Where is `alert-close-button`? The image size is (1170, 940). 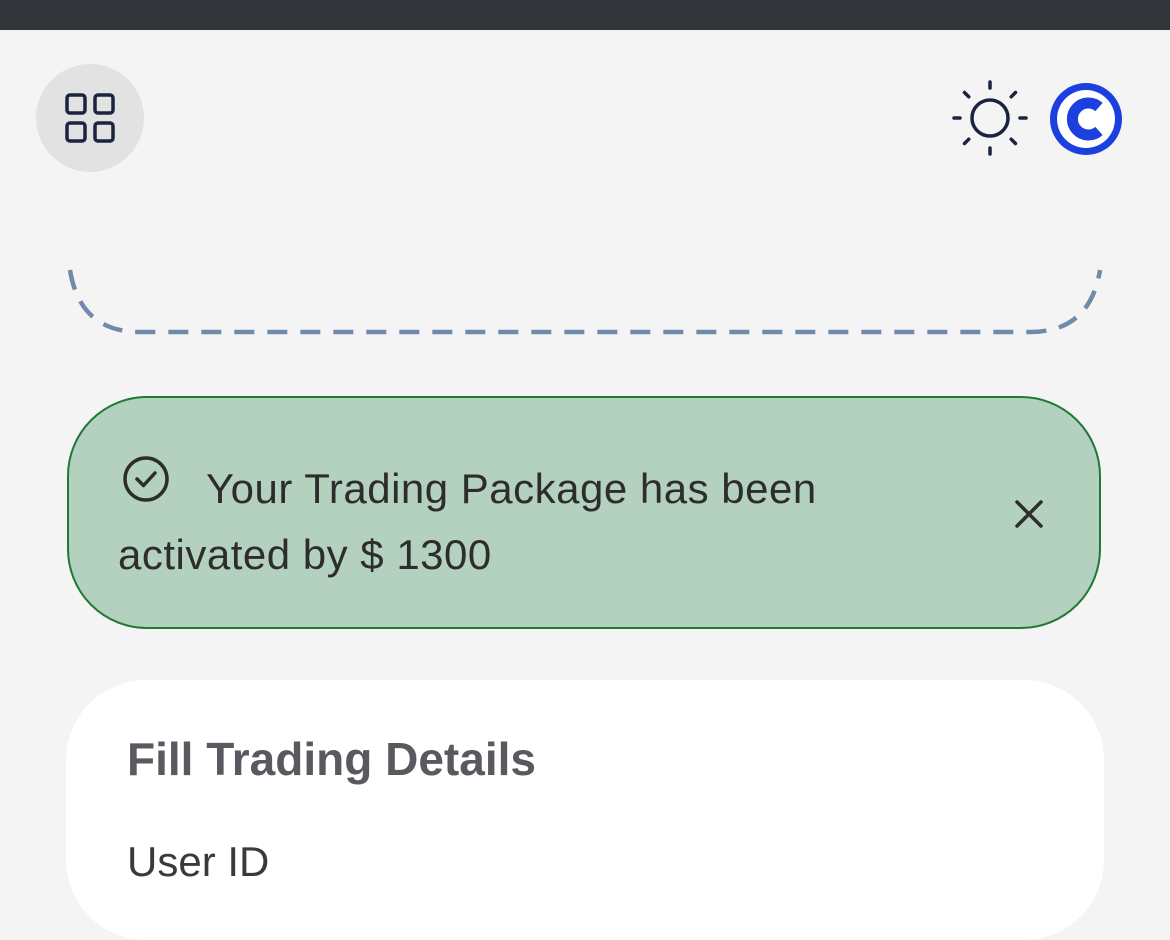 alert-close-button is located at coordinates (1029, 514).